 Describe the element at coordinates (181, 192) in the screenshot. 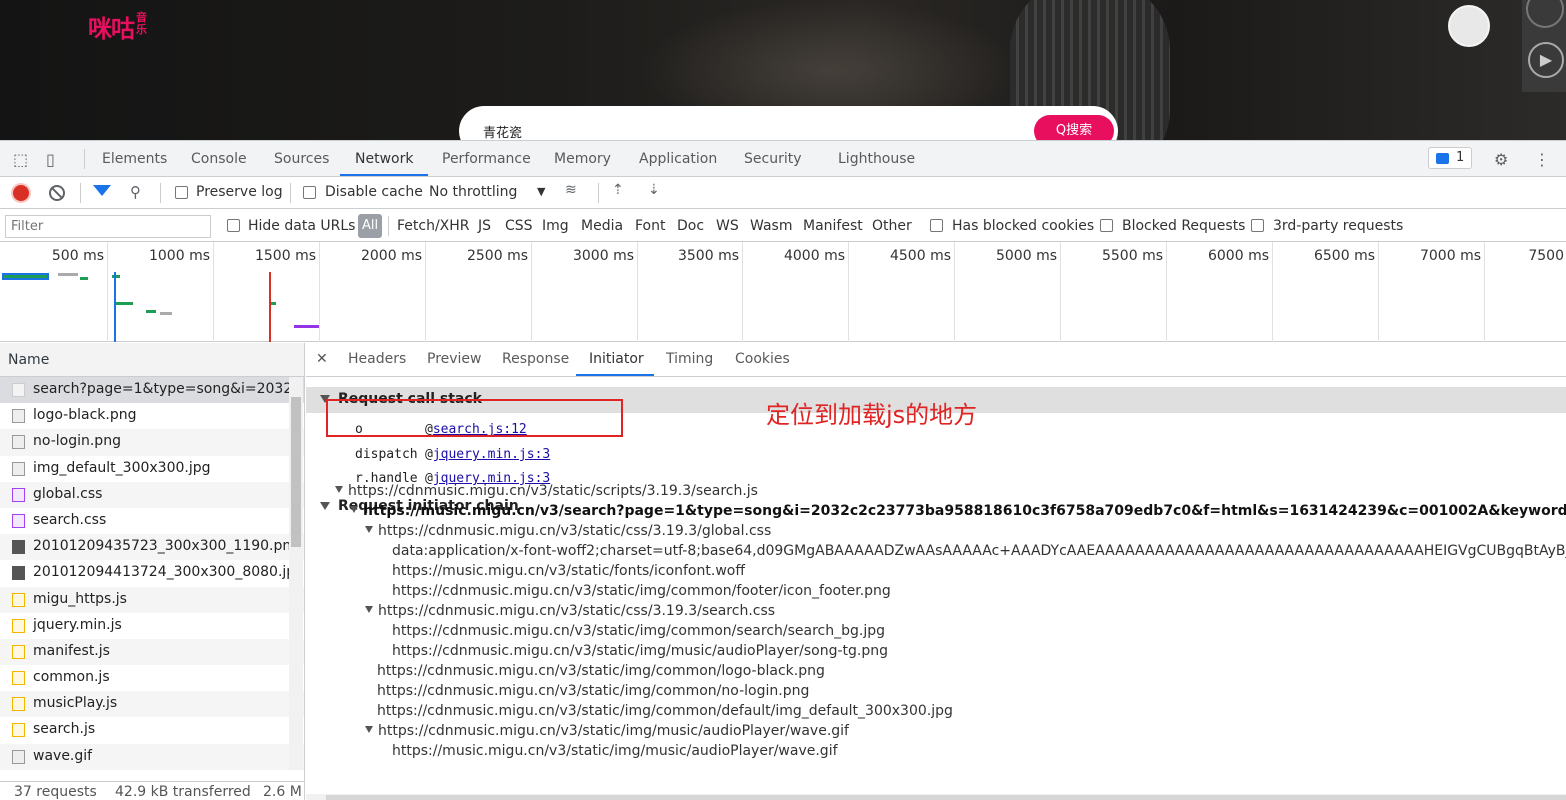

I see `preserve-log-checkbox` at that location.